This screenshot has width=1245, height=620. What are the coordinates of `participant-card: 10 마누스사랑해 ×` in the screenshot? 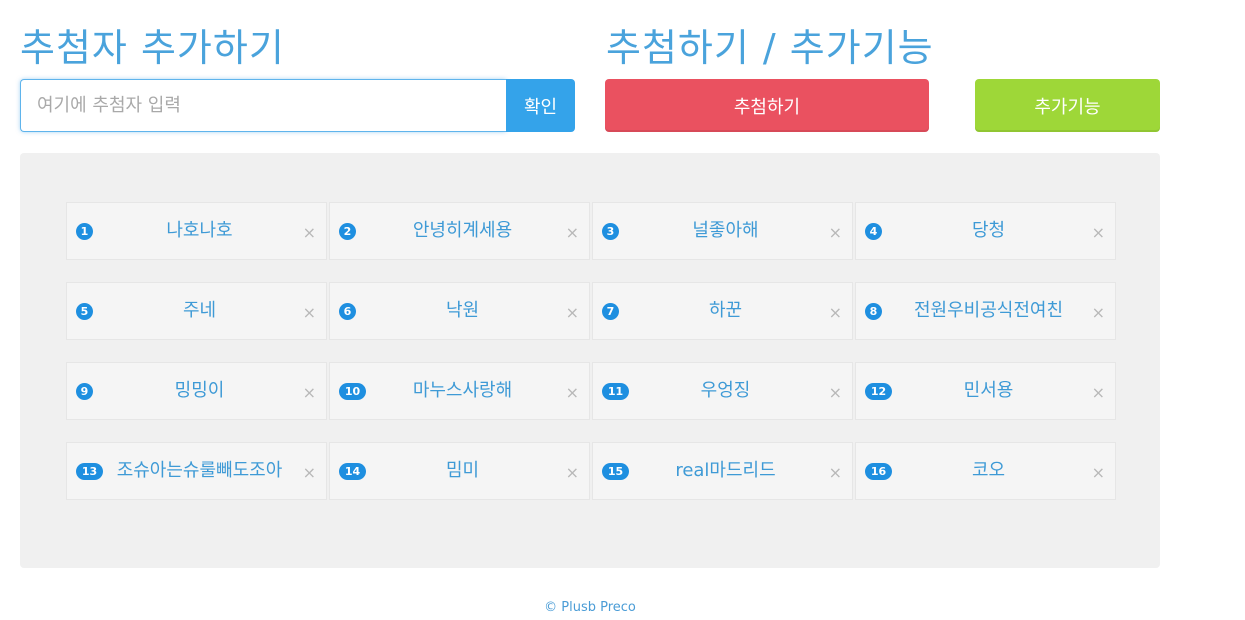 It's located at (459, 391).